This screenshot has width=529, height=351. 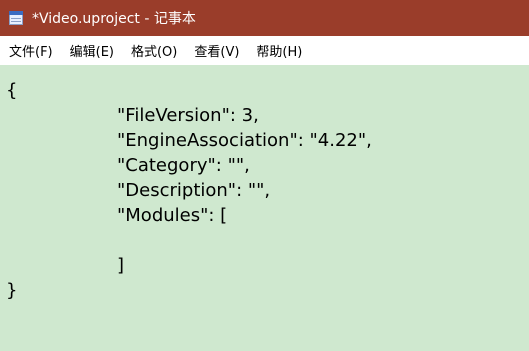 What do you see at coordinates (154, 50) in the screenshot?
I see `menu-format: 格式(O)` at bounding box center [154, 50].